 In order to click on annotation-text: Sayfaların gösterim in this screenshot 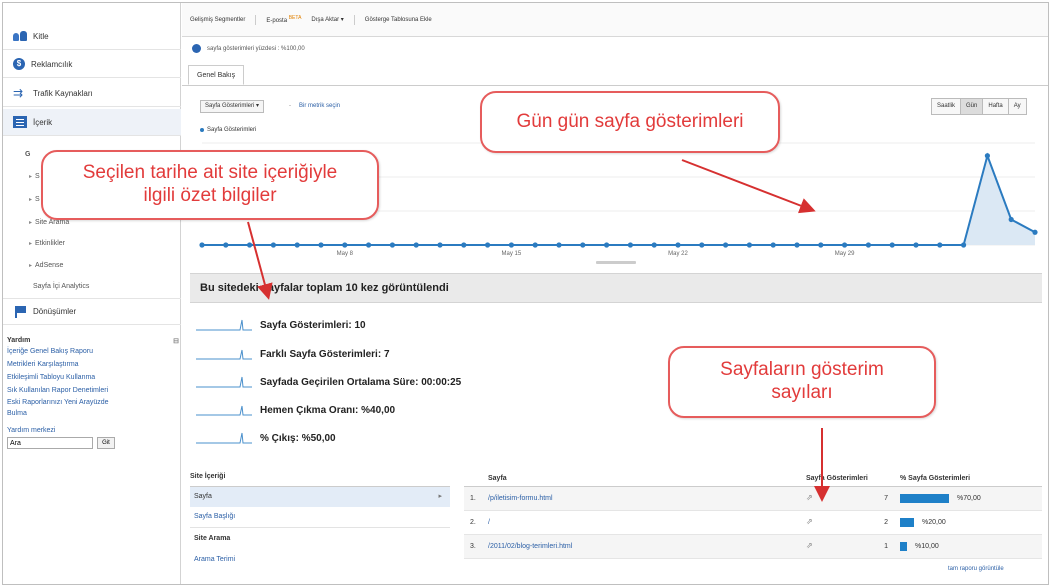, I will do `click(802, 370)`.